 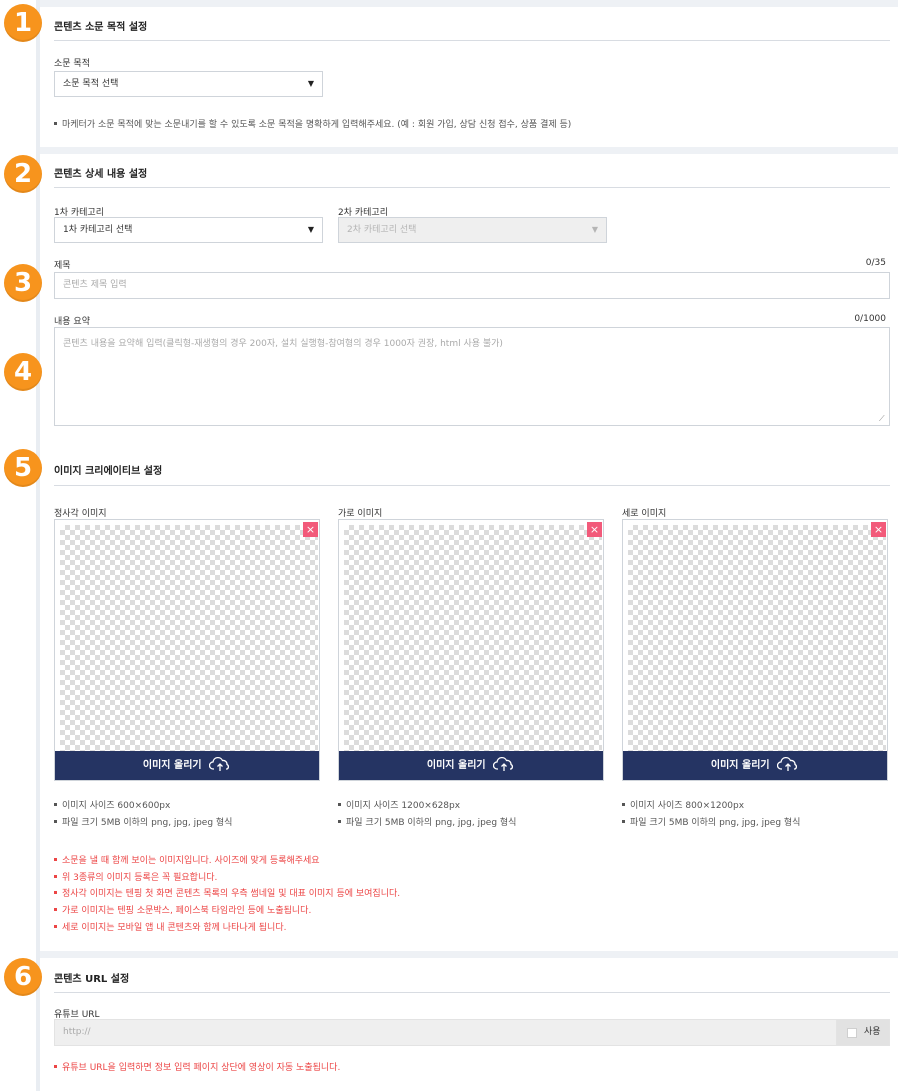 What do you see at coordinates (112, 804) in the screenshot?
I see `square-size-note: 이미지 사이즈 600×600px` at bounding box center [112, 804].